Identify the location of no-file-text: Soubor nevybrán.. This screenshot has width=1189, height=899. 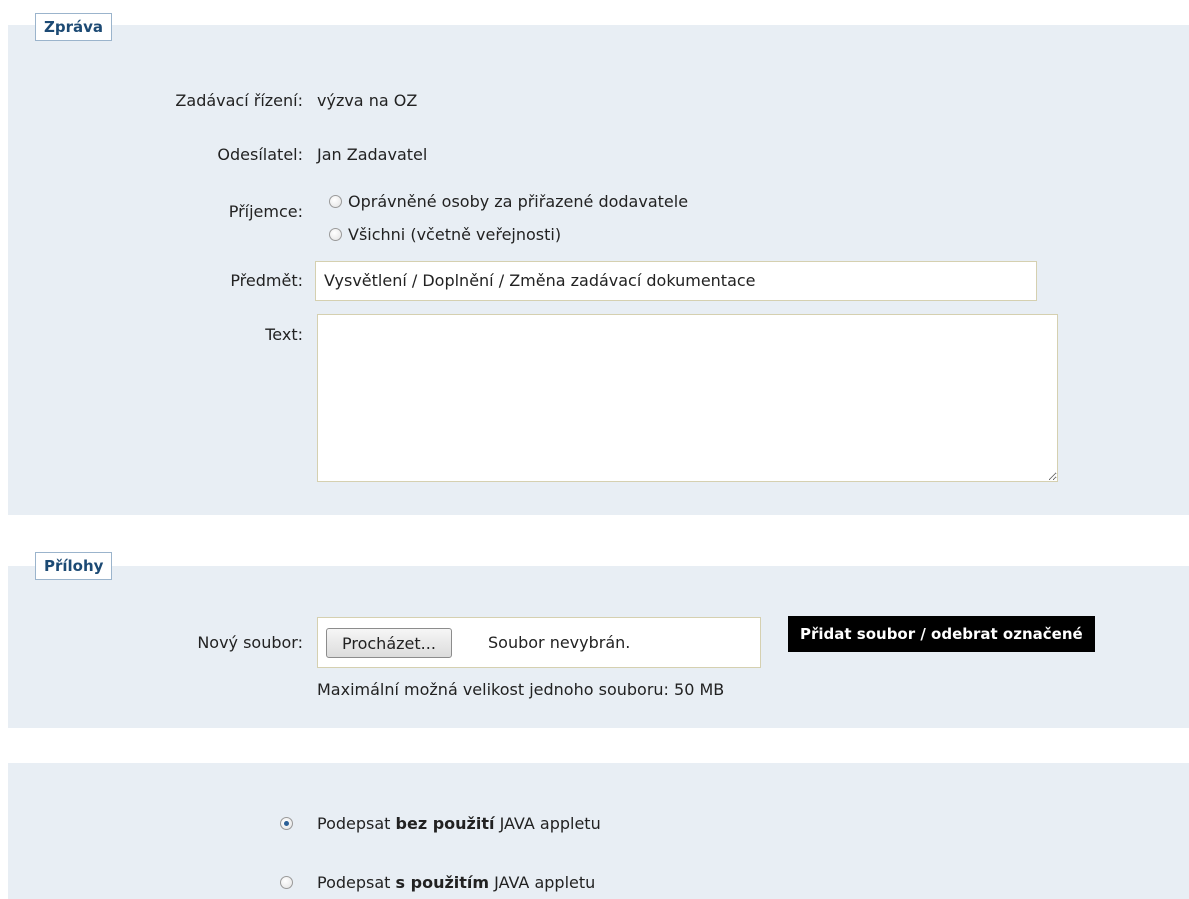
(559, 642).